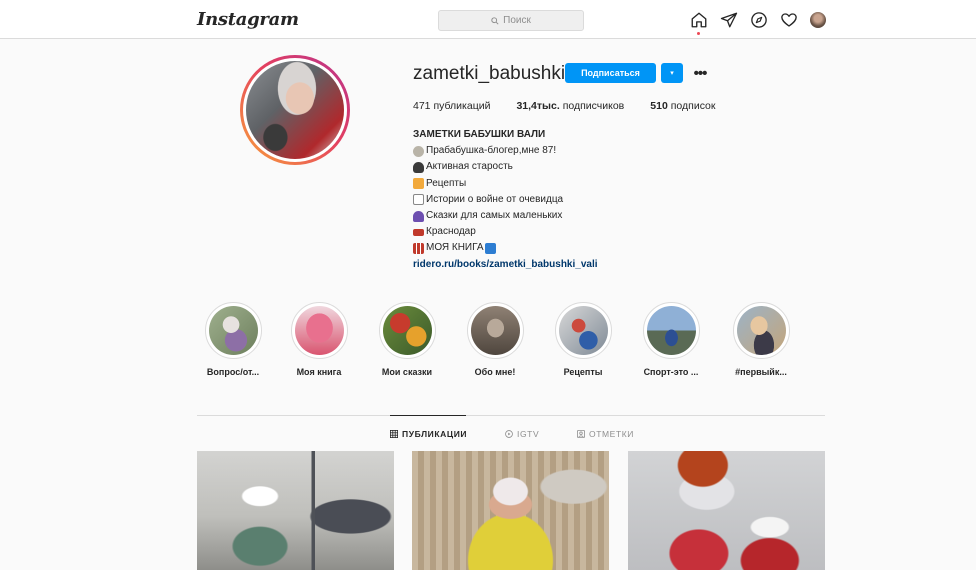 The height and width of the screenshot is (570, 976). I want to click on grid-icon, so click(394, 434).